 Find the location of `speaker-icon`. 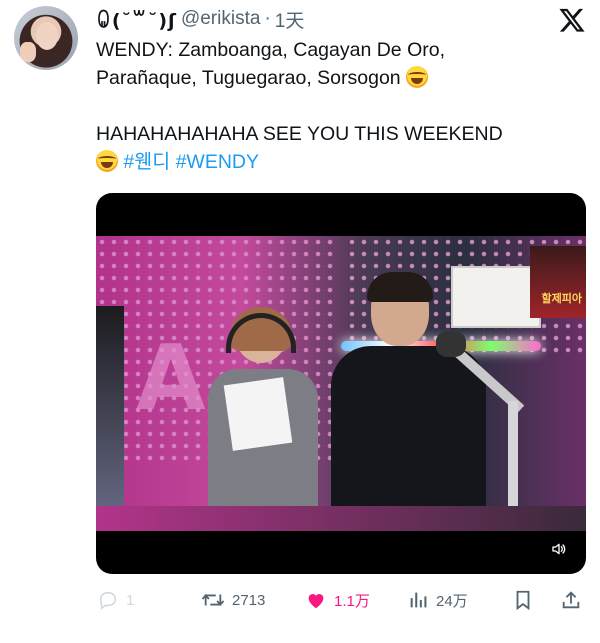

speaker-icon is located at coordinates (559, 549).